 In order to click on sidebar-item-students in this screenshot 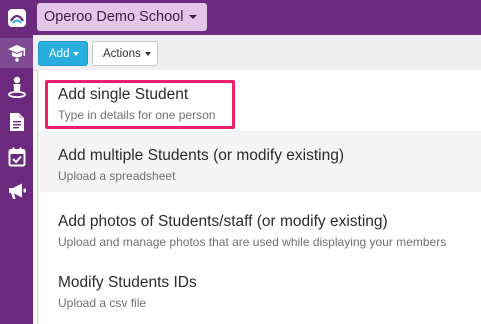, I will do `click(16, 53)`.